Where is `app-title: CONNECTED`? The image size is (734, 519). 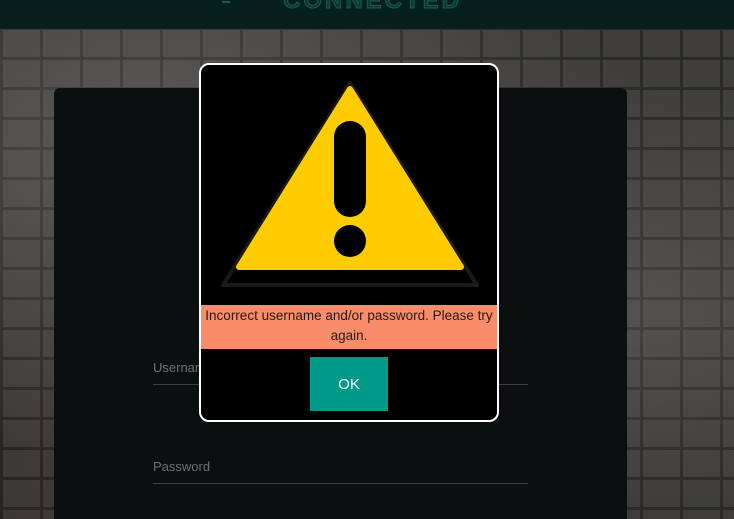 app-title: CONNECTED is located at coordinates (372, 7).